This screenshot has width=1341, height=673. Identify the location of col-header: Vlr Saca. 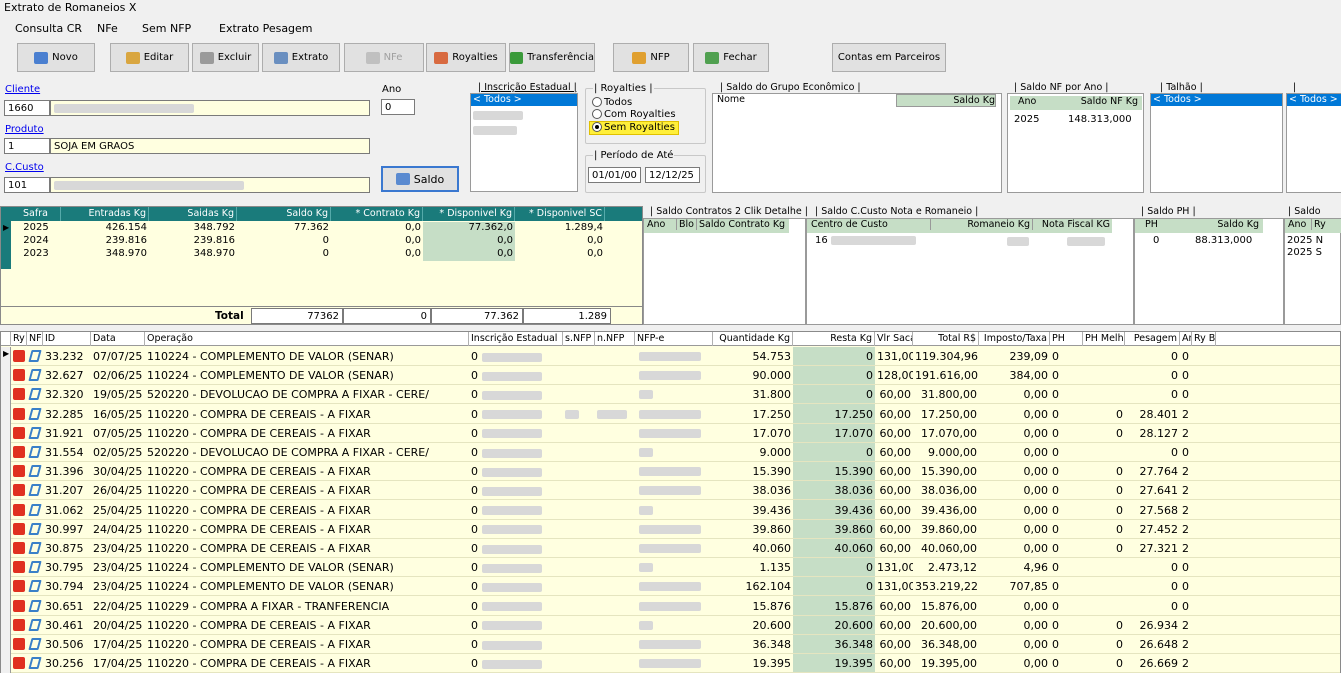
(894, 339).